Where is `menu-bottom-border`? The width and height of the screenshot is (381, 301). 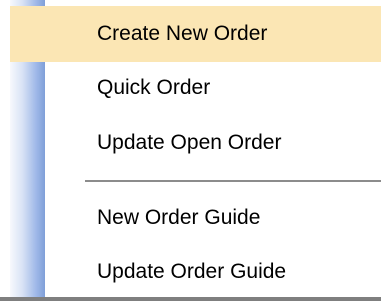 menu-bottom-border is located at coordinates (190, 299).